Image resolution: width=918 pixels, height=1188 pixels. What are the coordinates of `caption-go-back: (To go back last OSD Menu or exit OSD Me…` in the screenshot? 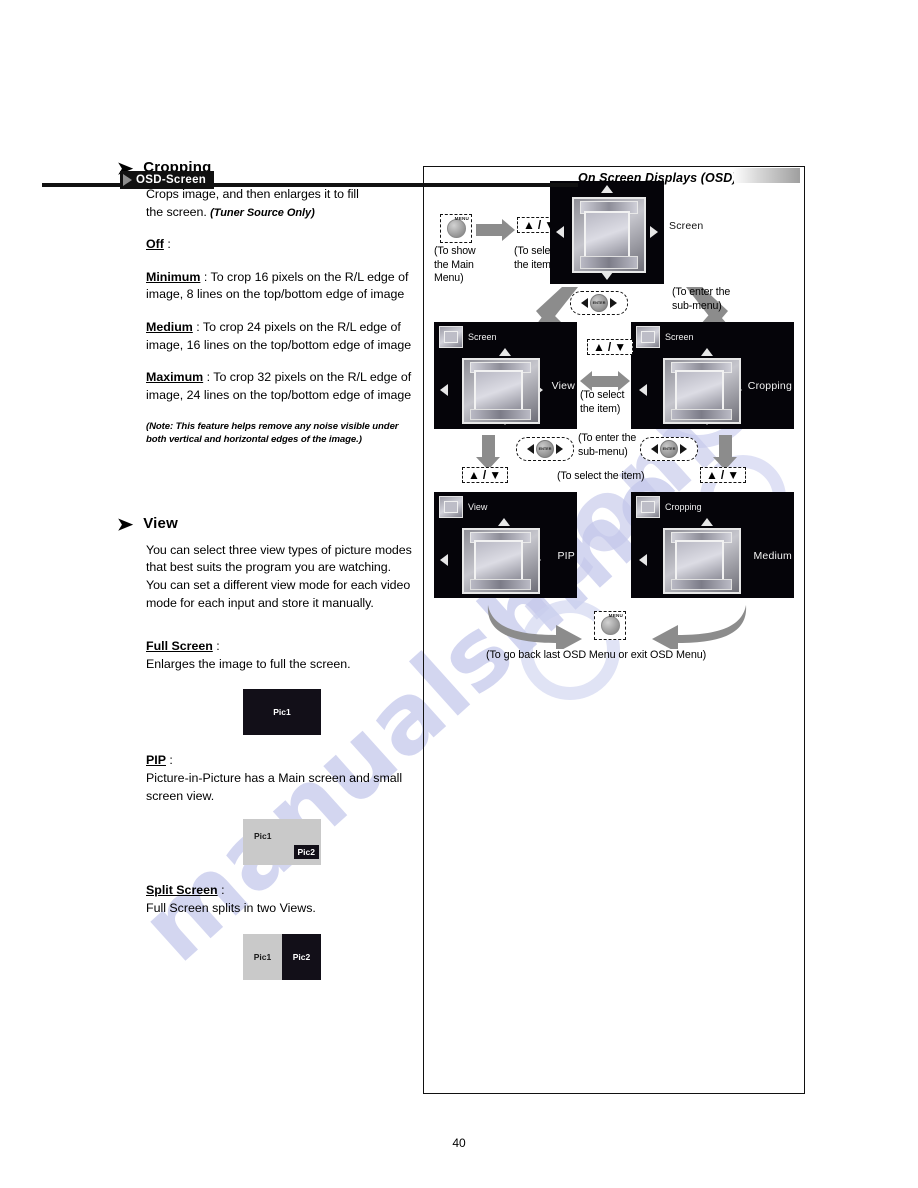 It's located at (596, 655).